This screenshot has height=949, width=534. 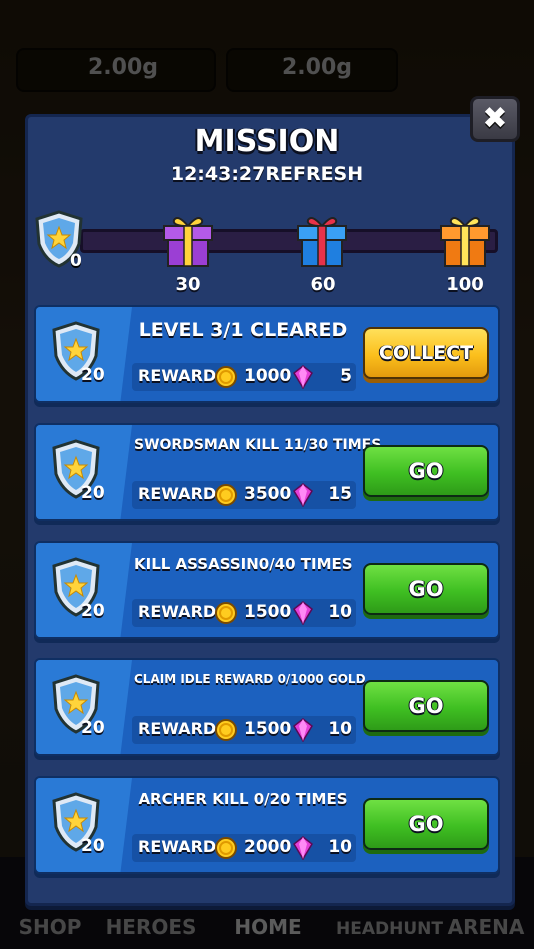 What do you see at coordinates (243, 564) in the screenshot?
I see `mission-title: KILL ASSASSIN0/40 TIMES` at bounding box center [243, 564].